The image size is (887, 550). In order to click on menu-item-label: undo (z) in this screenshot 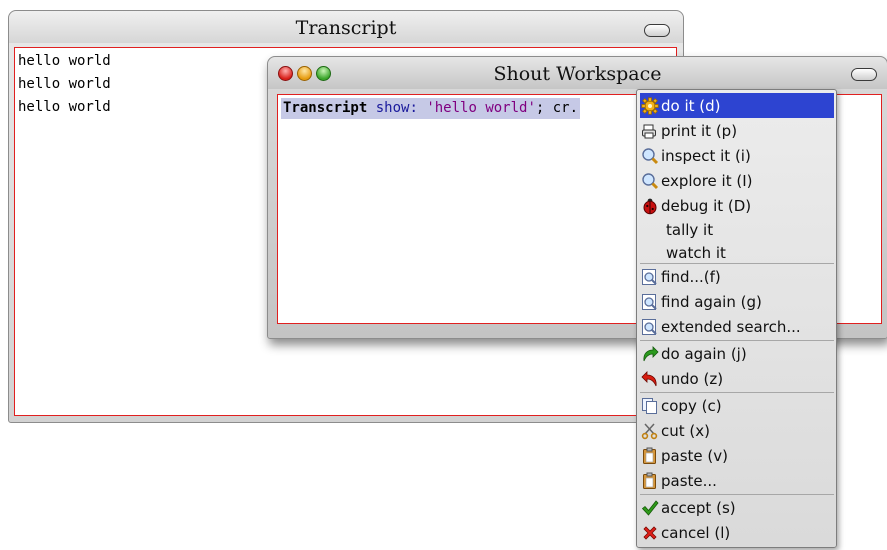, I will do `click(692, 378)`.